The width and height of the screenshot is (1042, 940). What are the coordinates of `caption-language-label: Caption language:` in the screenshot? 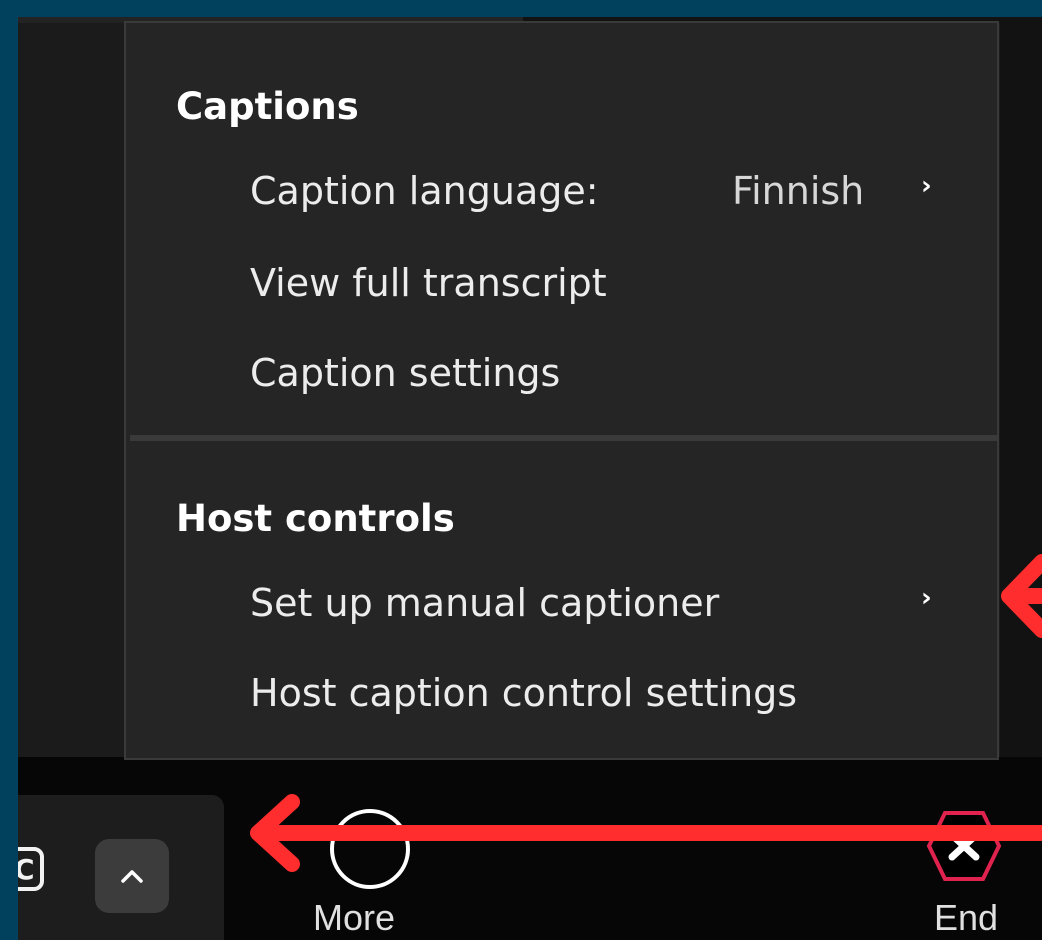 It's located at (424, 191).